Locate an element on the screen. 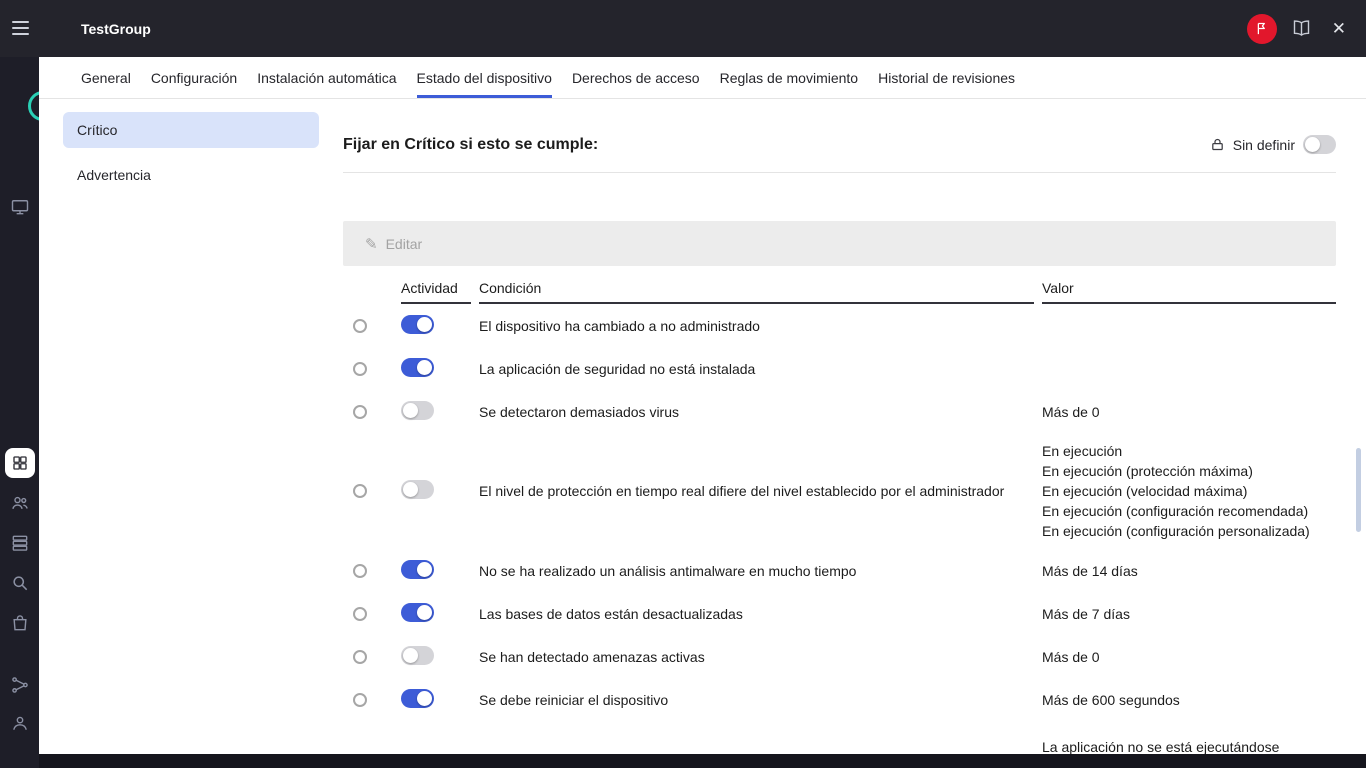 This screenshot has width=1366, height=768. col-value: Valor is located at coordinates (1189, 292).